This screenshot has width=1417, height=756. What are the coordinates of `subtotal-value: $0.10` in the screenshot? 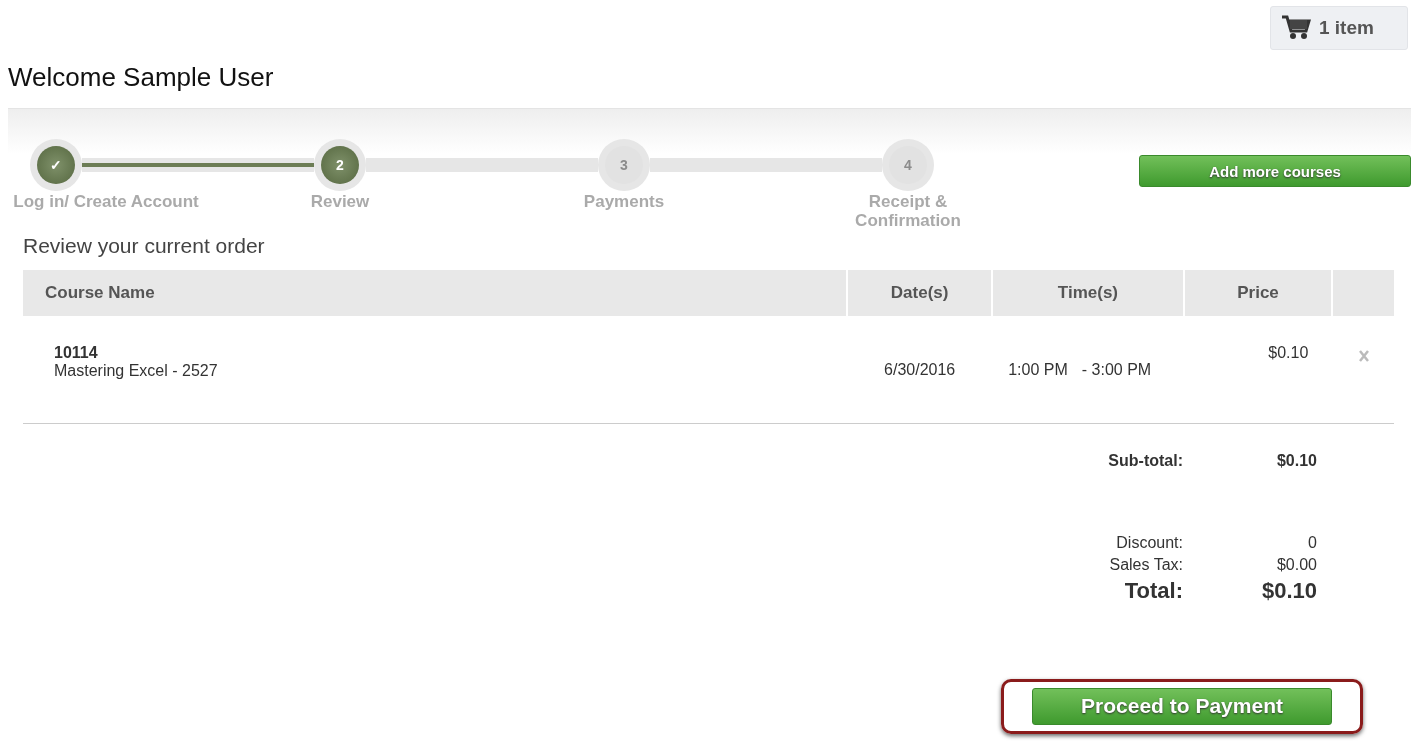 It's located at (1296, 460).